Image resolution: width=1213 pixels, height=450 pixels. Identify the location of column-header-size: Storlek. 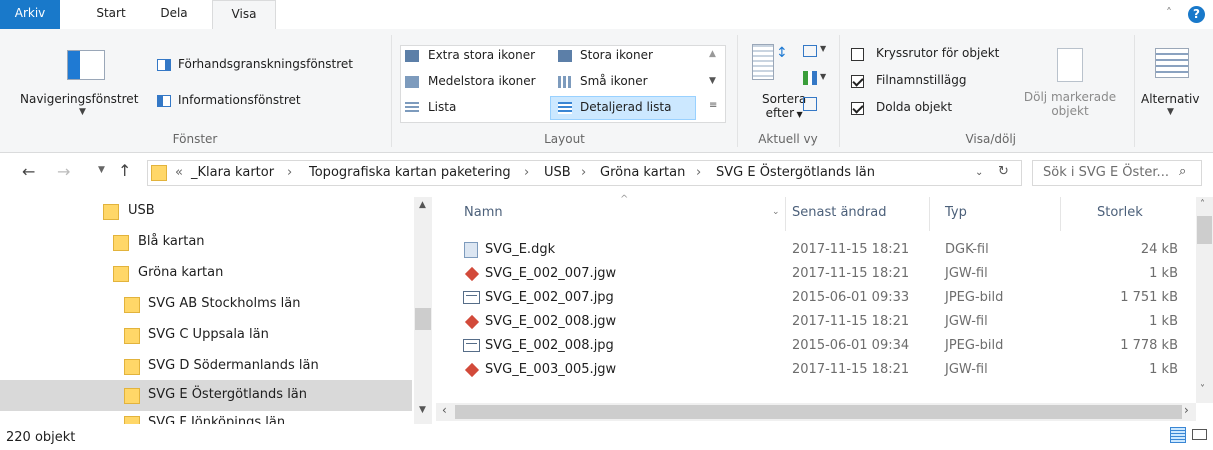
(1120, 212).